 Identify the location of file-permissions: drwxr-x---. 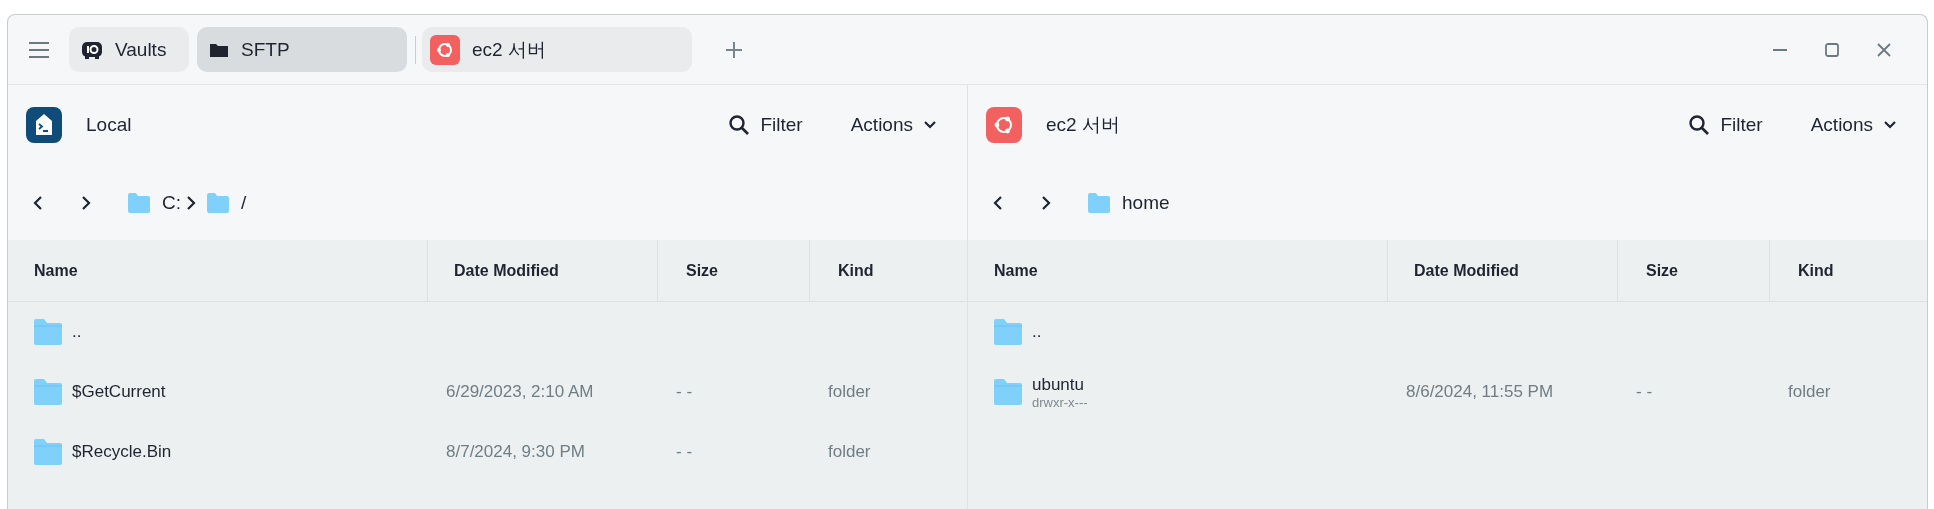
(1060, 402).